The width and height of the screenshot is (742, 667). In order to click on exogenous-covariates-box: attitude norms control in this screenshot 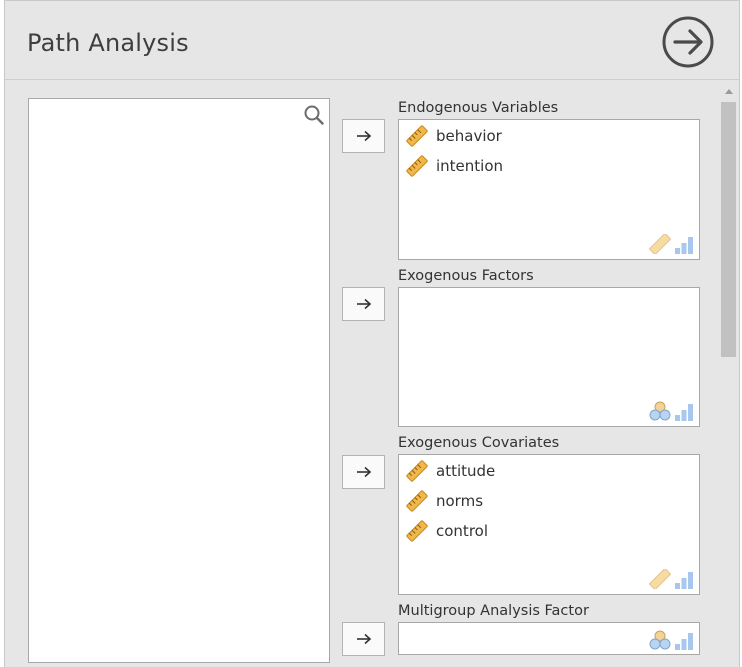, I will do `click(549, 524)`.